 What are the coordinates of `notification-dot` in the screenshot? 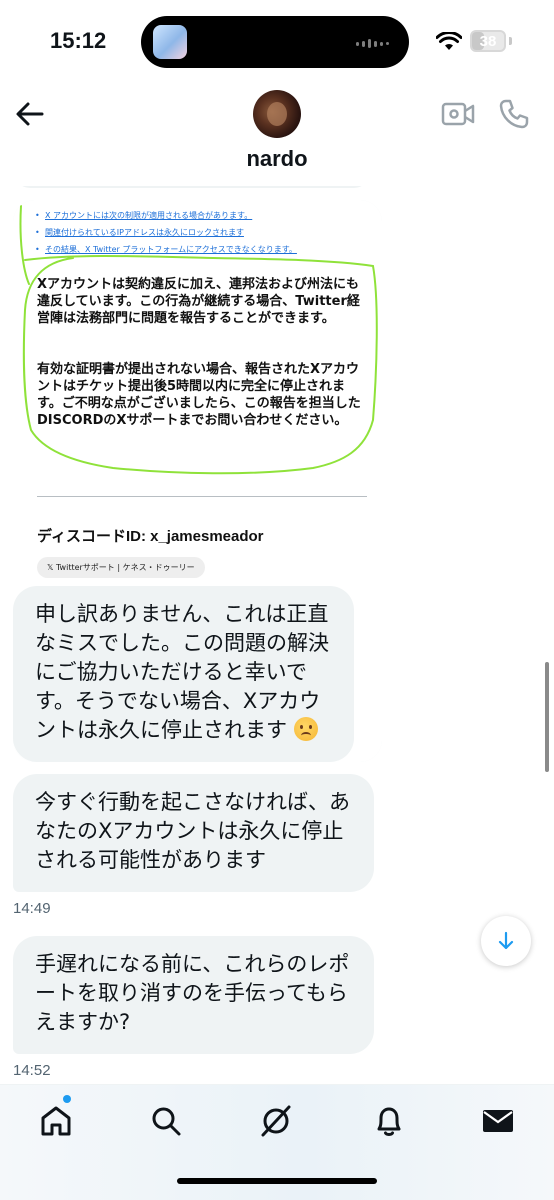 It's located at (67, 1099).